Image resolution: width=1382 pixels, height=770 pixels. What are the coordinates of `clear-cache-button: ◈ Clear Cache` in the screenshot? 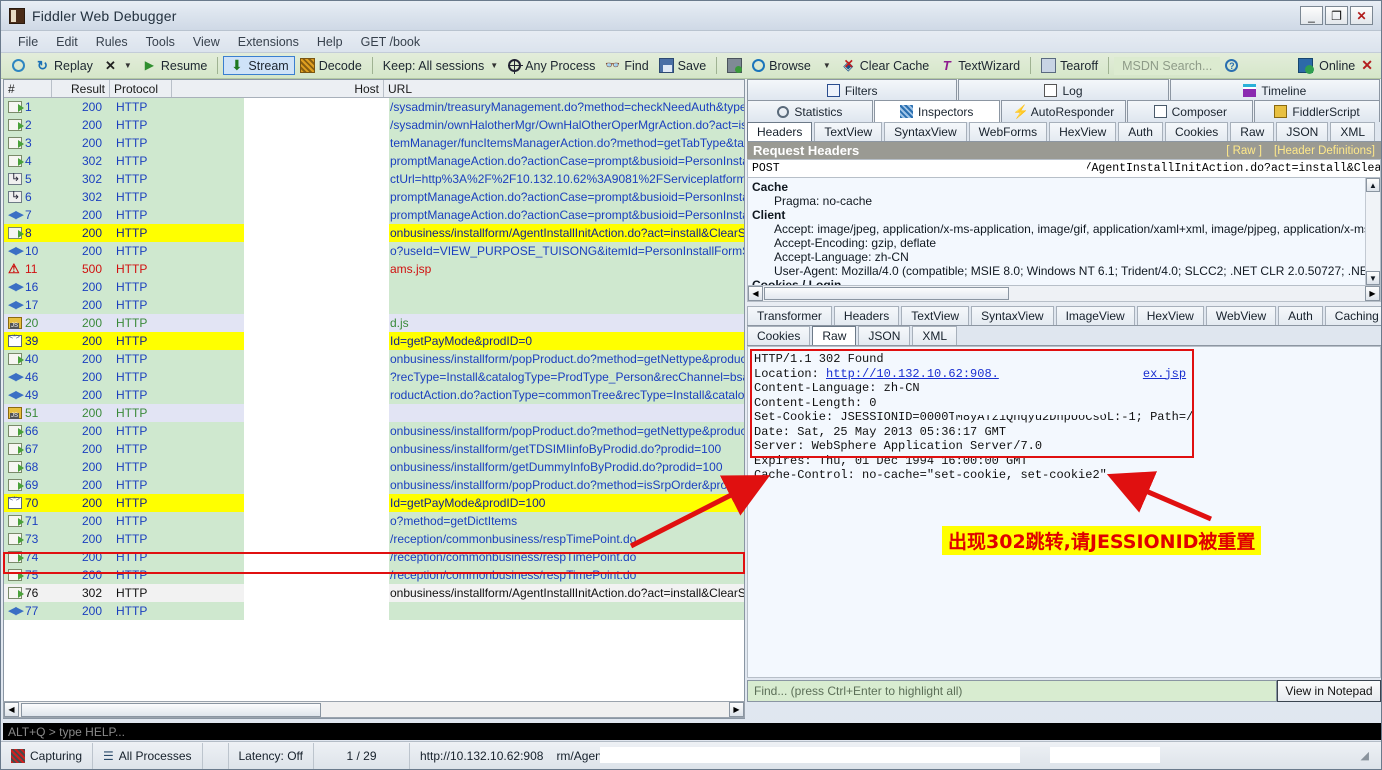 It's located at (885, 65).